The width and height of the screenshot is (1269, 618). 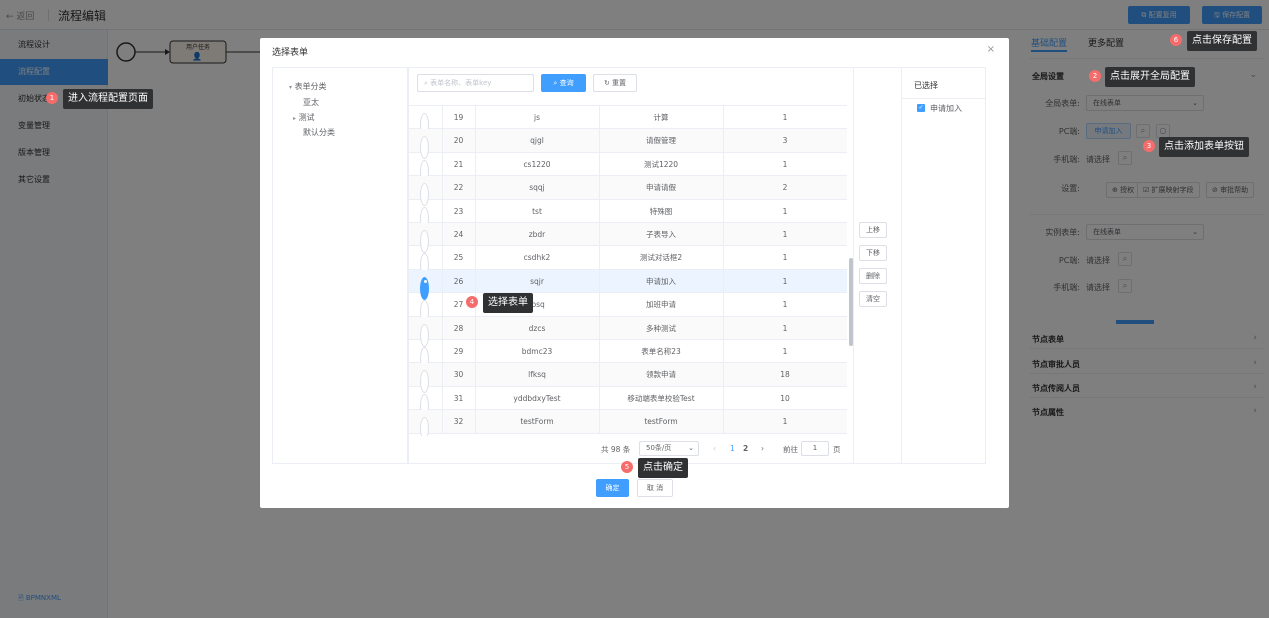 I want to click on row-form-key: cs1220, so click(x=537, y=164).